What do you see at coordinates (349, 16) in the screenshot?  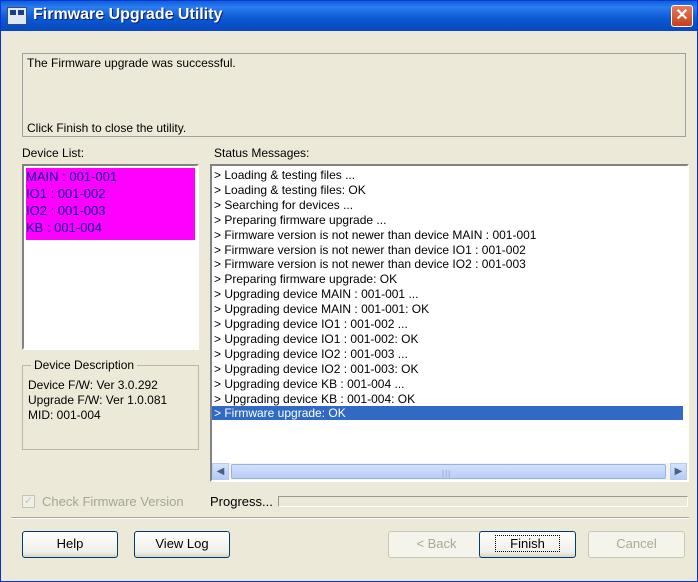 I see `title-bar: Firmware Upgrade Utility ✕` at bounding box center [349, 16].